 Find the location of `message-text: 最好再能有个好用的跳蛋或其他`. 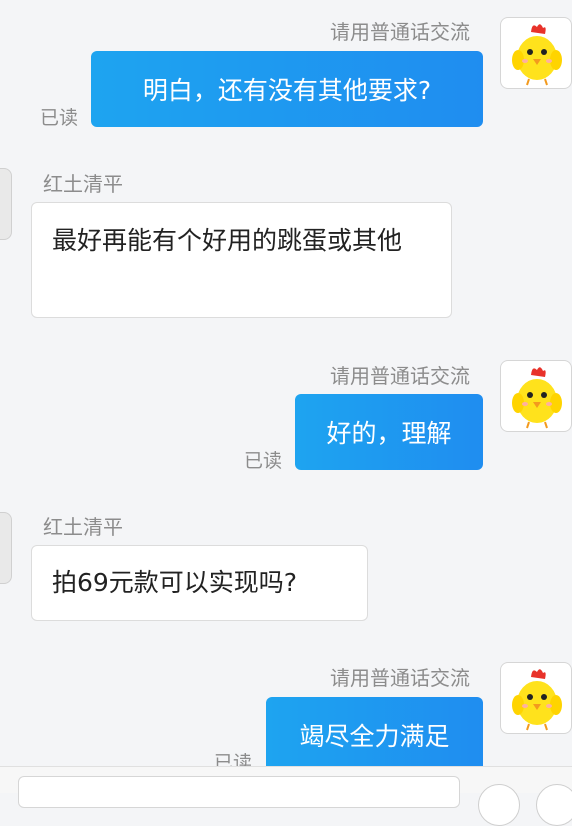

message-text: 最好再能有个好用的跳蛋或其他 is located at coordinates (227, 240).